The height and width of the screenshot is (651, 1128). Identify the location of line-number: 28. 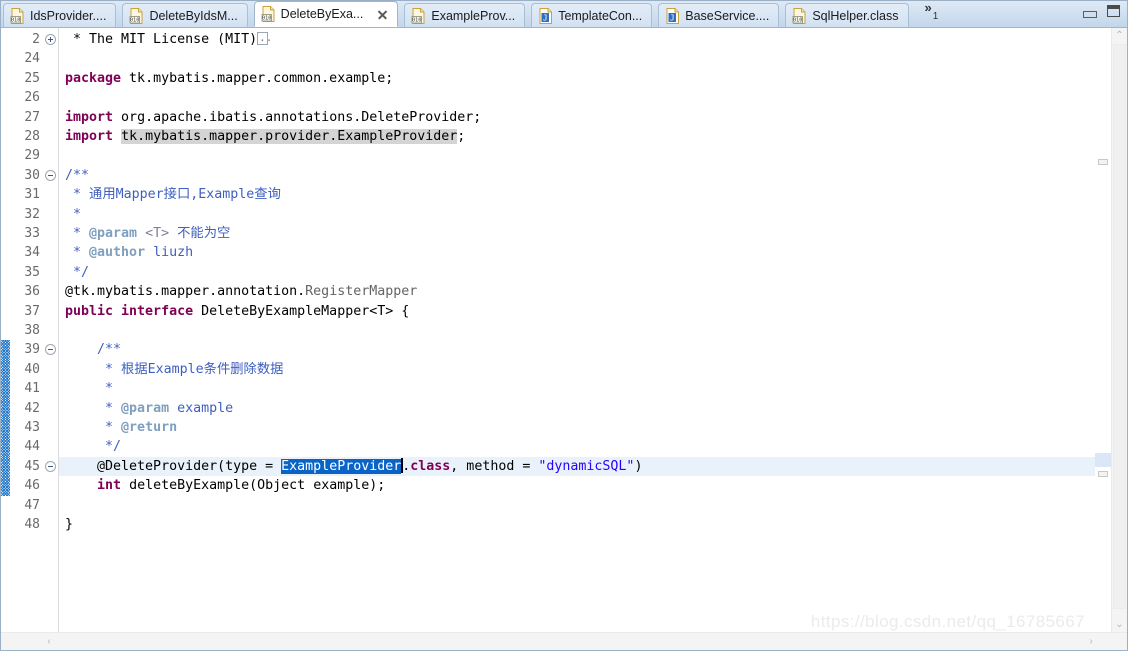
(32, 136).